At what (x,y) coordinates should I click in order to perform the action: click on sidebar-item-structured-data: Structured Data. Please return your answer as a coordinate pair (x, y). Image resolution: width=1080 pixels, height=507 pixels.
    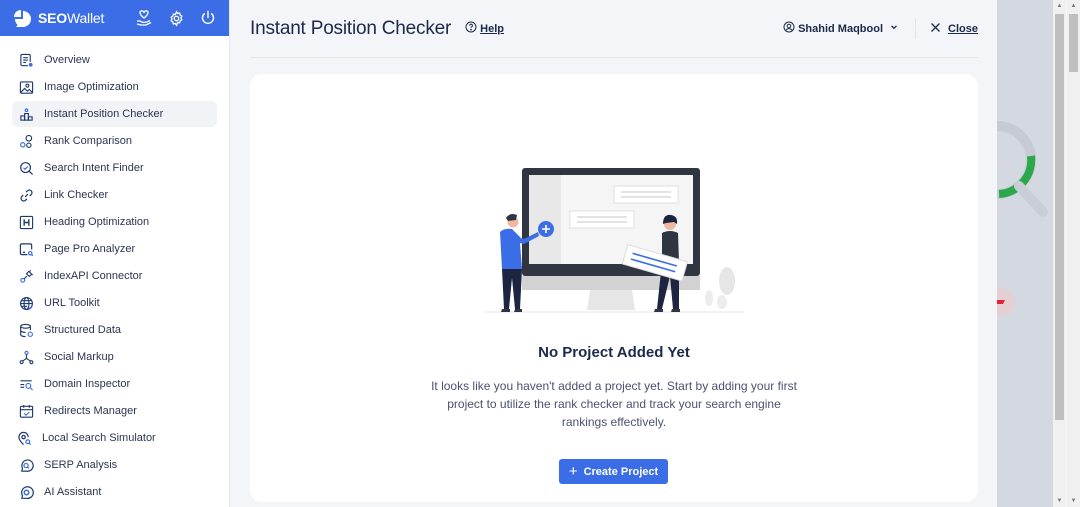
    Looking at the image, I should click on (114, 330).